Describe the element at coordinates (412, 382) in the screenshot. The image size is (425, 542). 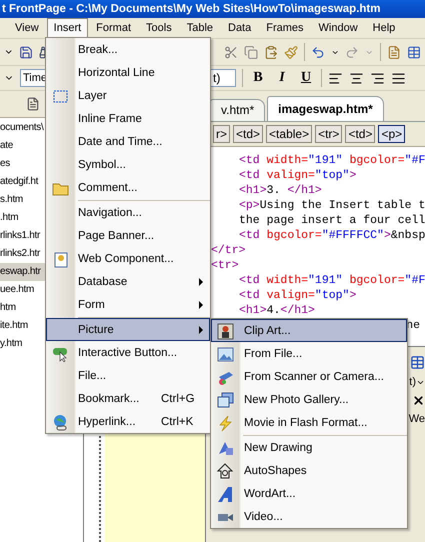
I see `size-text: t)` at that location.